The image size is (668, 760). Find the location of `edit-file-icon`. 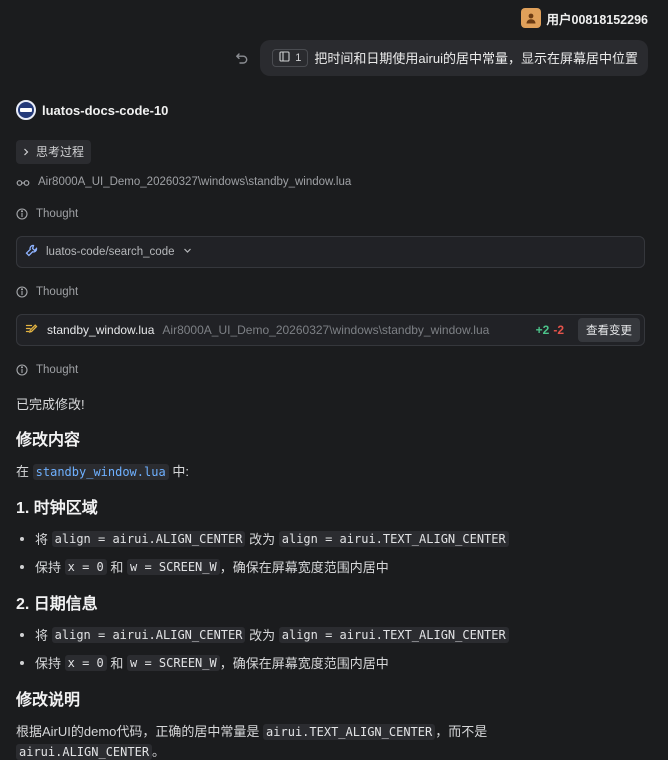

edit-file-icon is located at coordinates (32, 330).